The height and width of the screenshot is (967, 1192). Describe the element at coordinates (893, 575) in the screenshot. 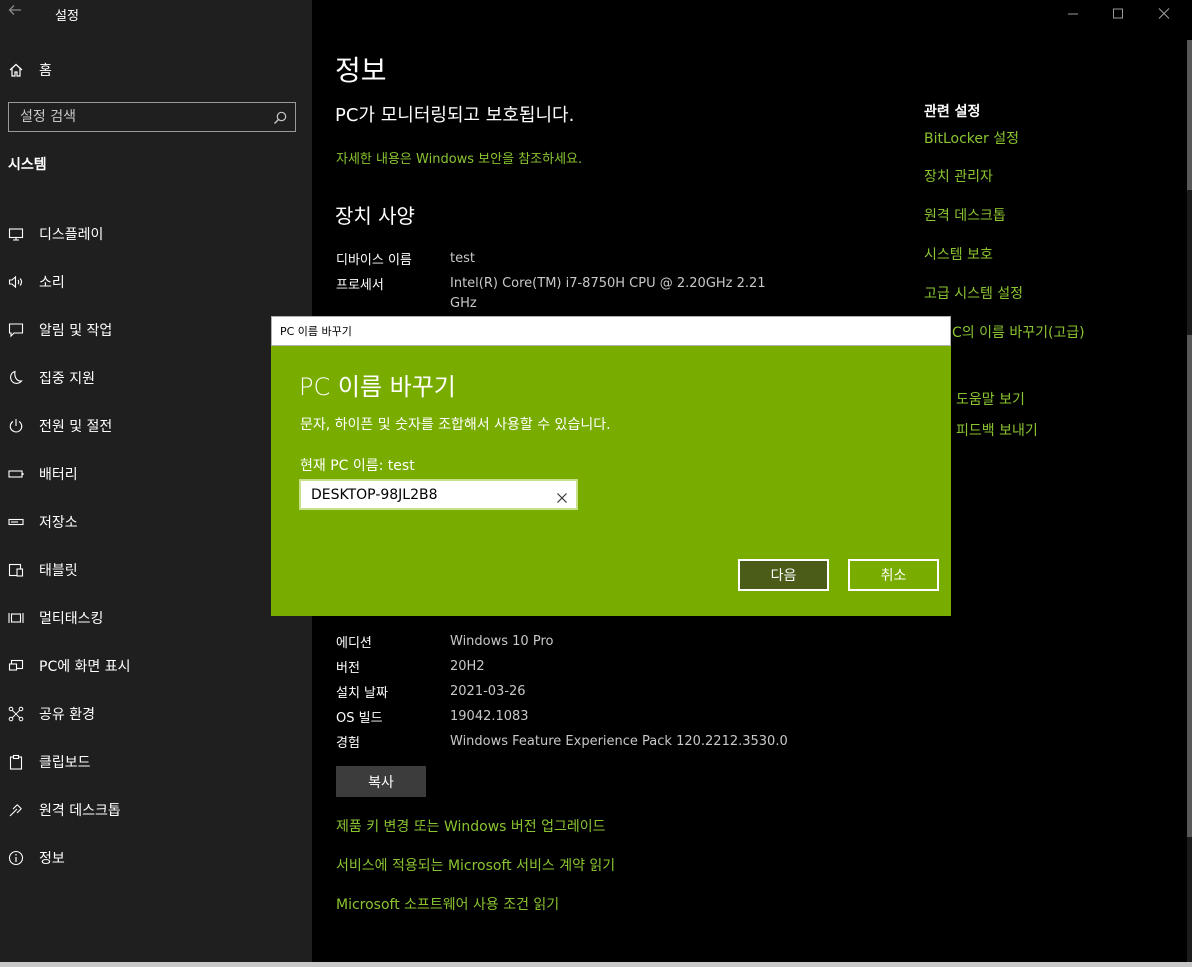

I see `cancel-button: 취소` at that location.